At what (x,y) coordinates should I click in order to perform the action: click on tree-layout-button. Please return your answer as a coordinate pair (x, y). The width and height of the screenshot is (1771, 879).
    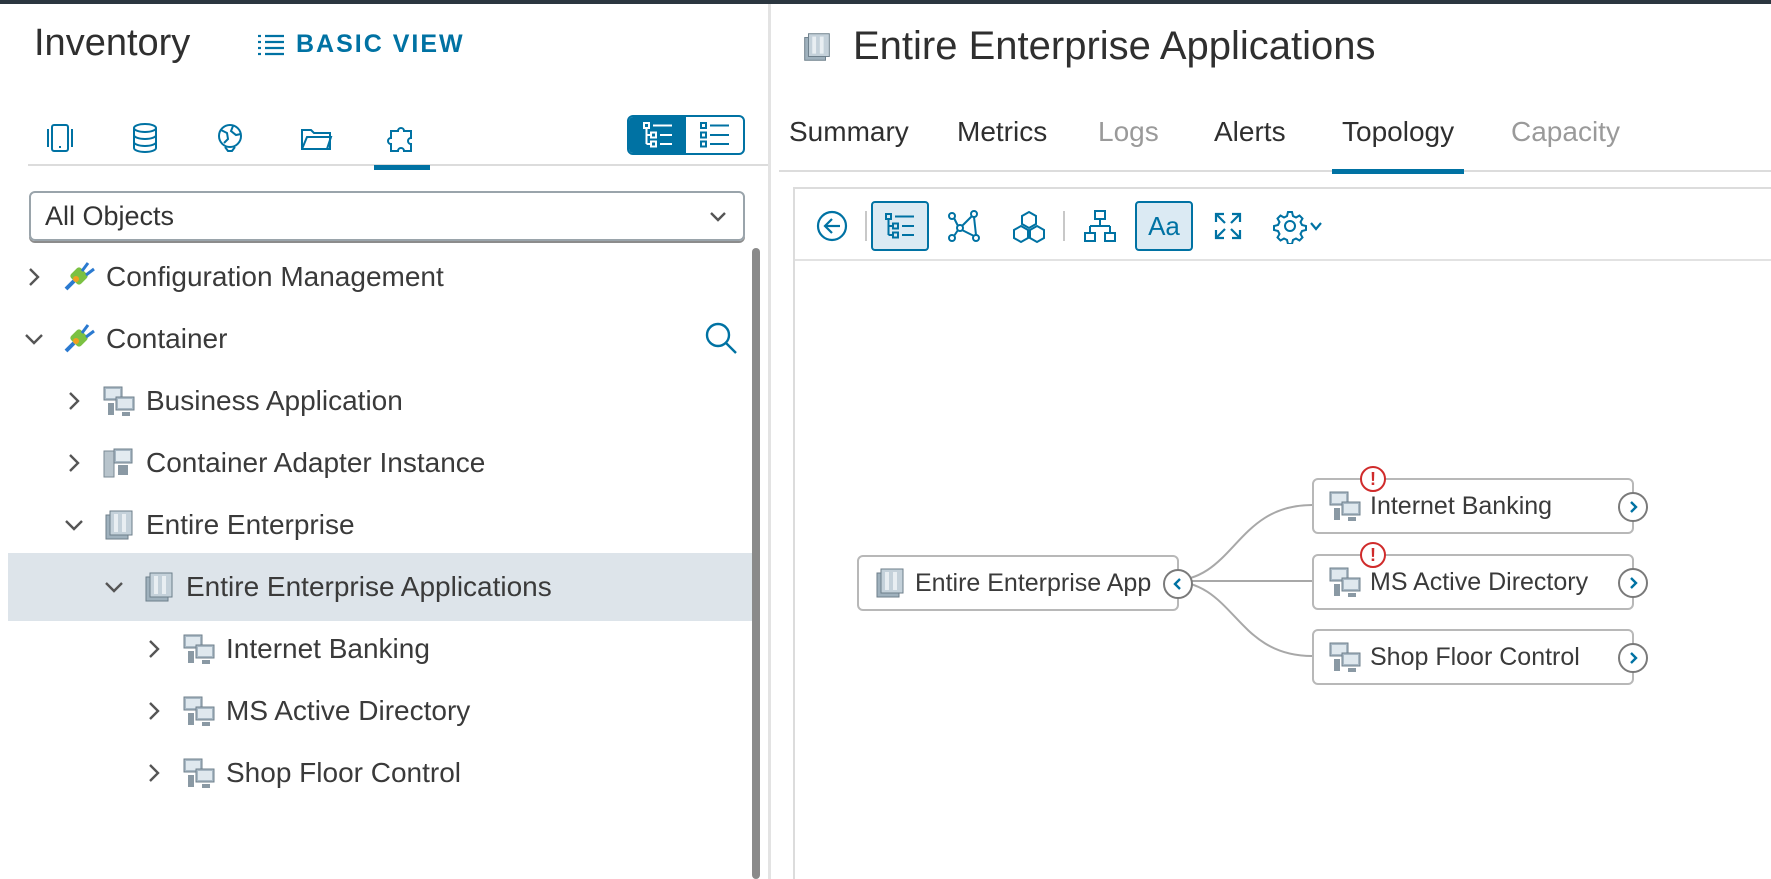
    Looking at the image, I should click on (900, 226).